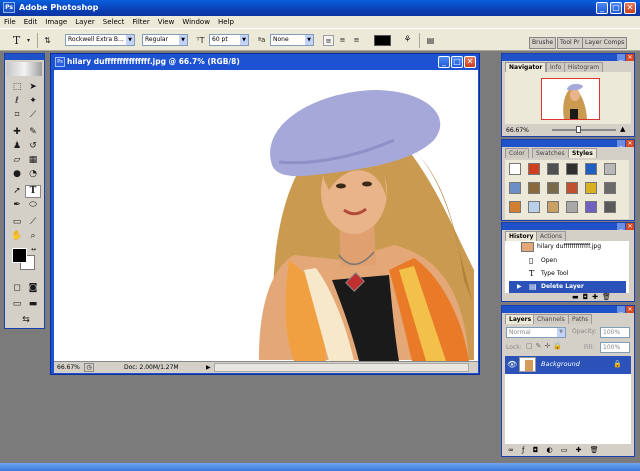  I want to click on eyedropper-tool-icon: ⟋, so click(33, 222).